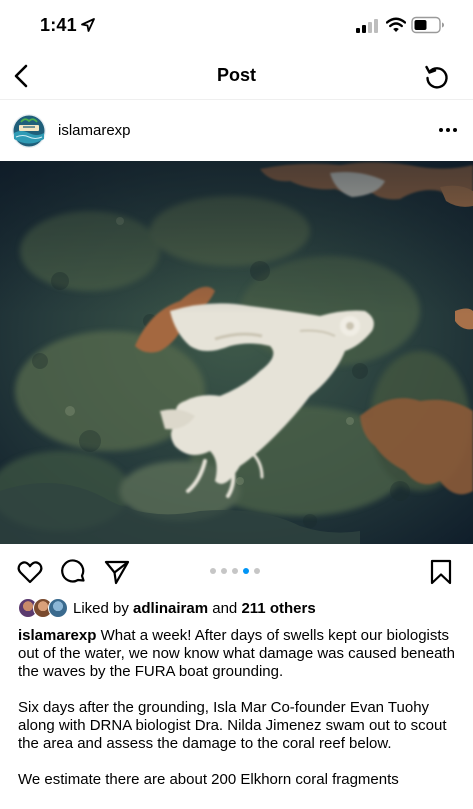 The height and width of the screenshot is (809, 473). Describe the element at coordinates (236, 131) in the screenshot. I see `post-header: islamarexp` at that location.